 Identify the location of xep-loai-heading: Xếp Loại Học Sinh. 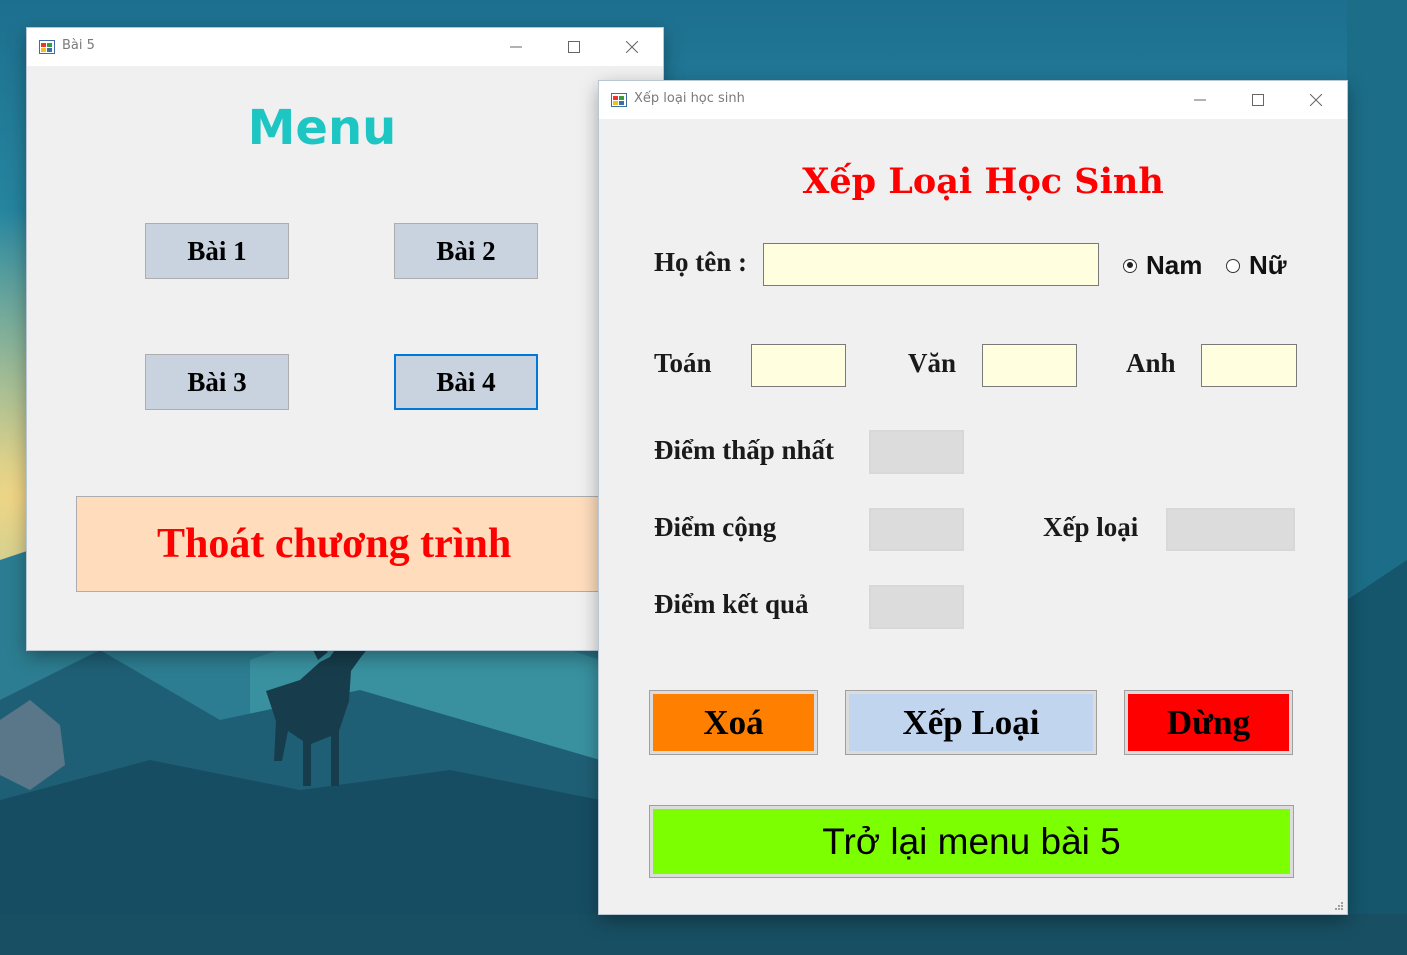
(983, 181).